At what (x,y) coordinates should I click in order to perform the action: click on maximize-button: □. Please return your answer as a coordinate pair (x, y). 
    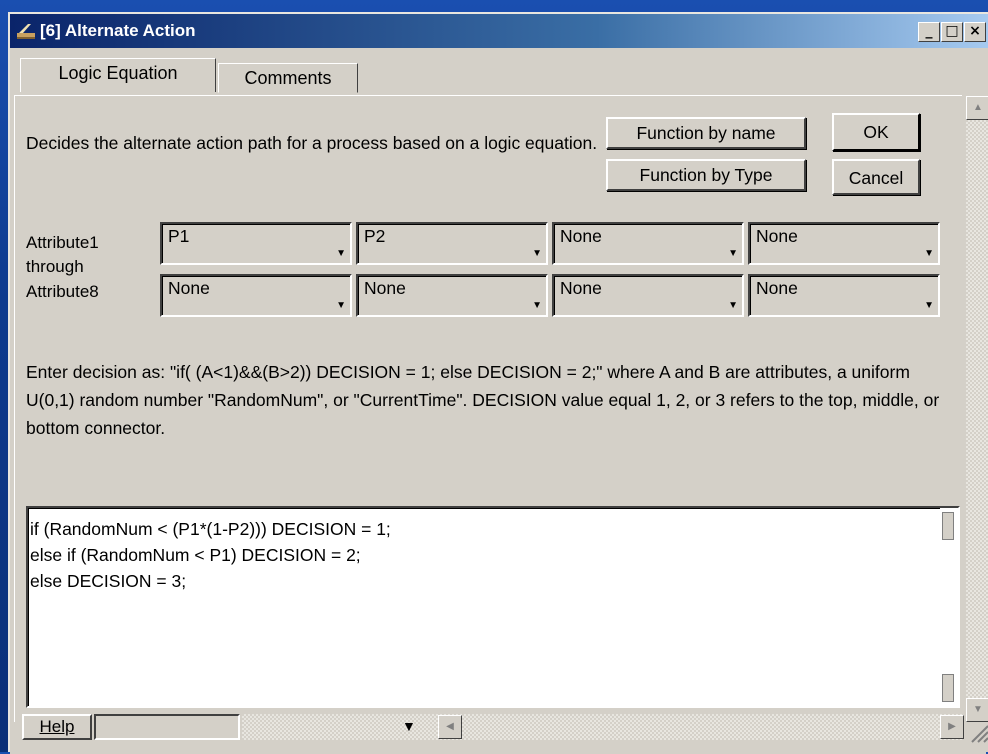
    Looking at the image, I should click on (952, 32).